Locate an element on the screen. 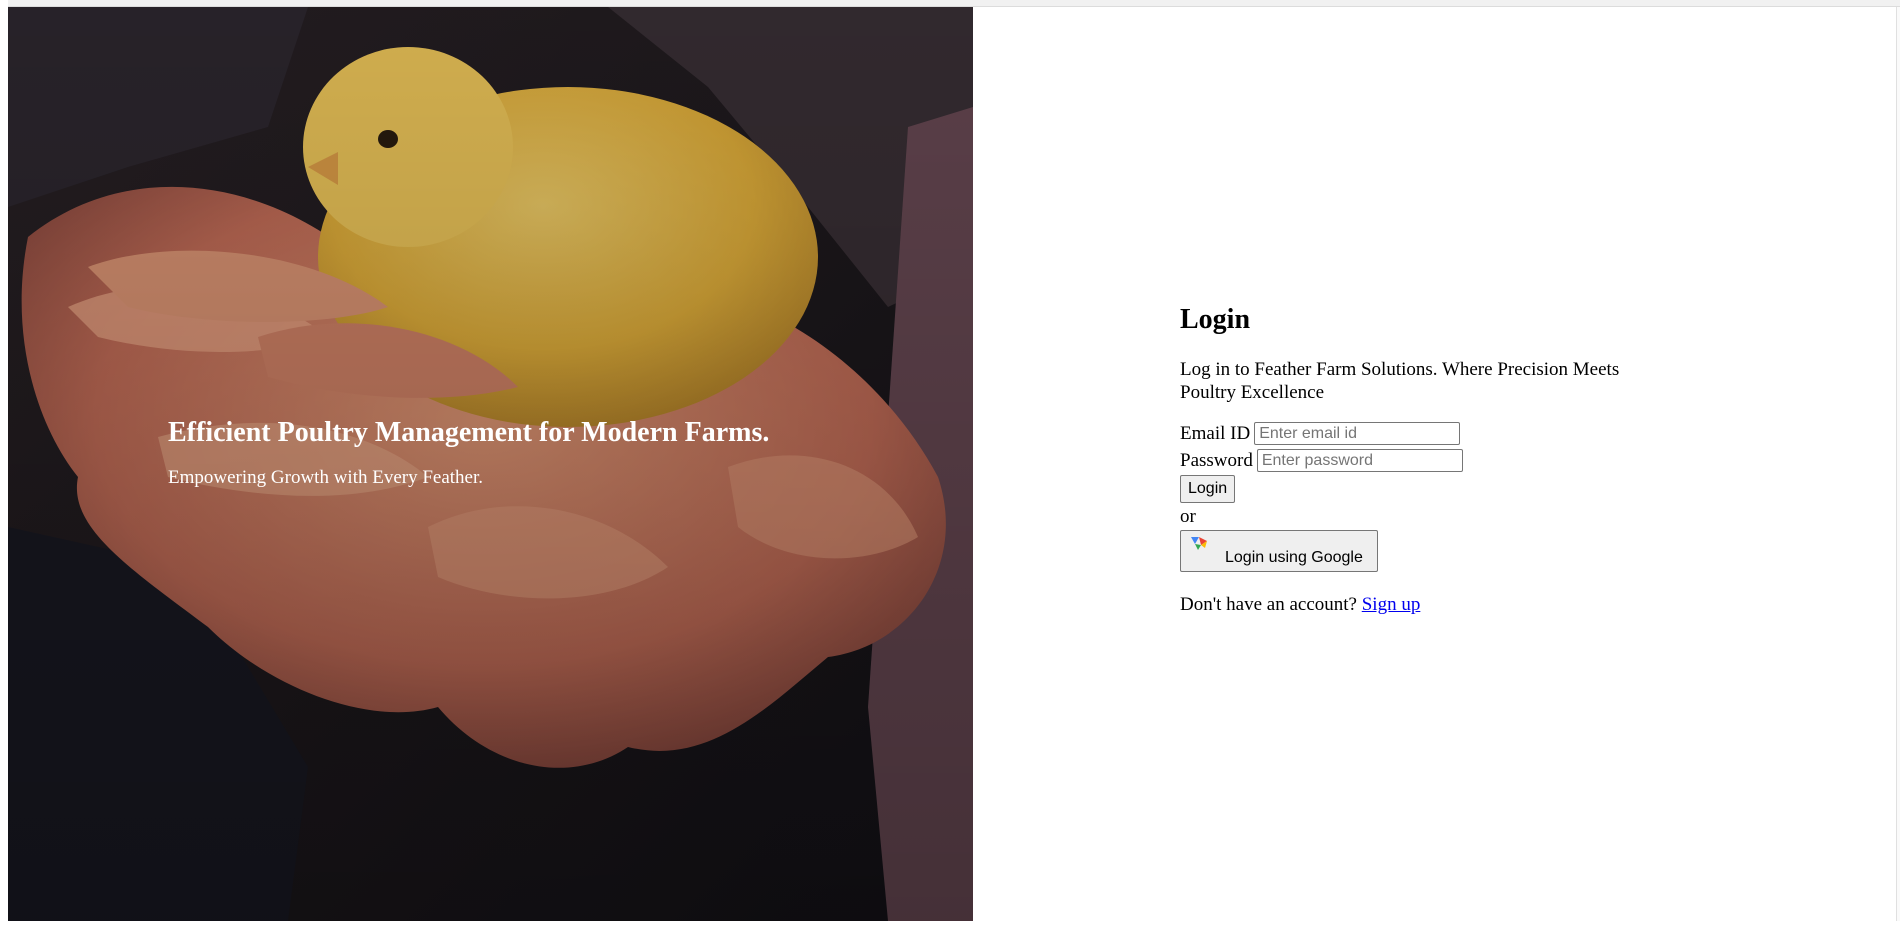 The height and width of the screenshot is (927, 1900). page-left-margin is located at coordinates (4, 463).